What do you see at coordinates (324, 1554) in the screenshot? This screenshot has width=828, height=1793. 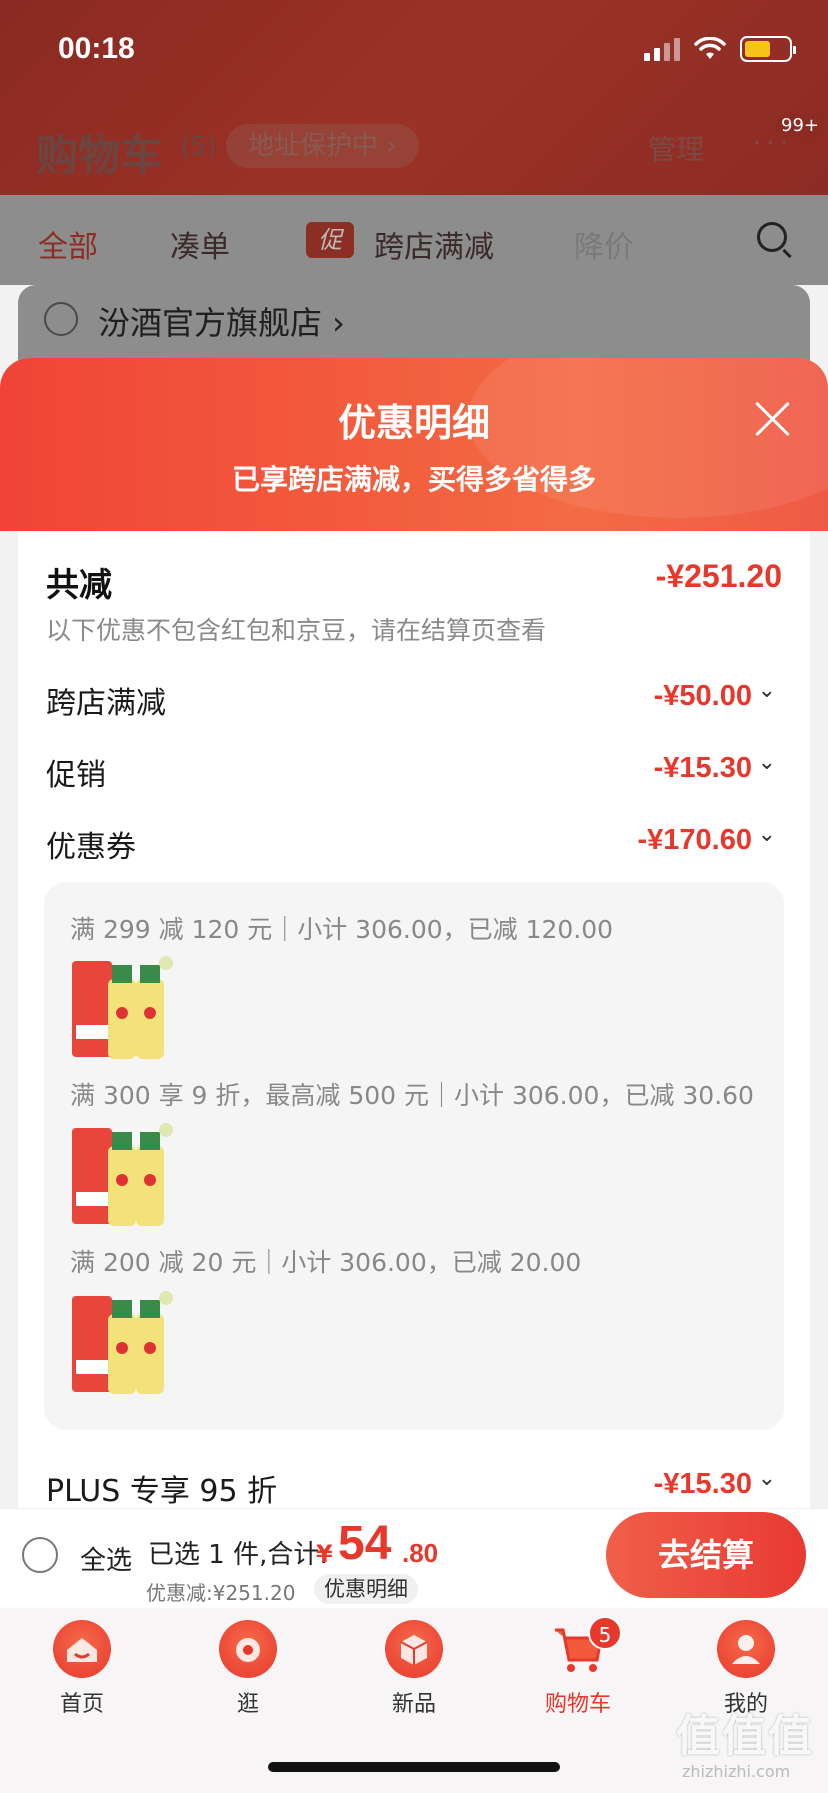 I see `price-symbol: ¥` at bounding box center [324, 1554].